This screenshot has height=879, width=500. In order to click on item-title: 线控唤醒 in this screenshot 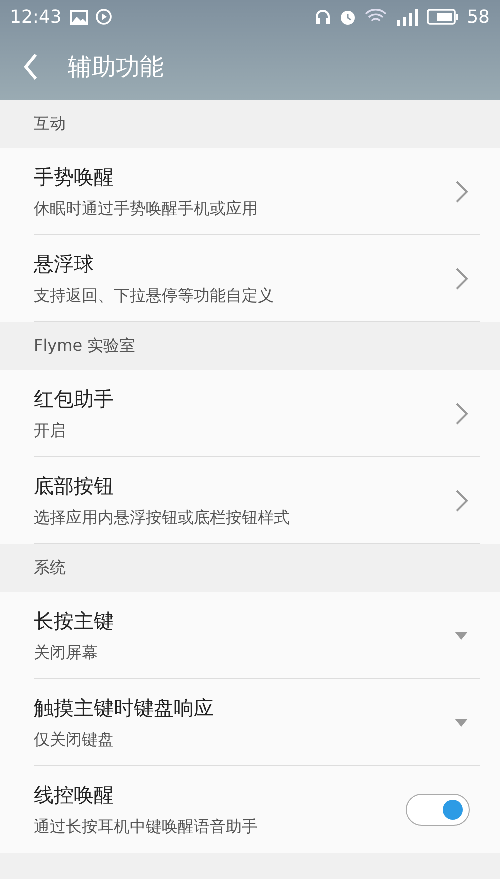, I will do `click(74, 795)`.